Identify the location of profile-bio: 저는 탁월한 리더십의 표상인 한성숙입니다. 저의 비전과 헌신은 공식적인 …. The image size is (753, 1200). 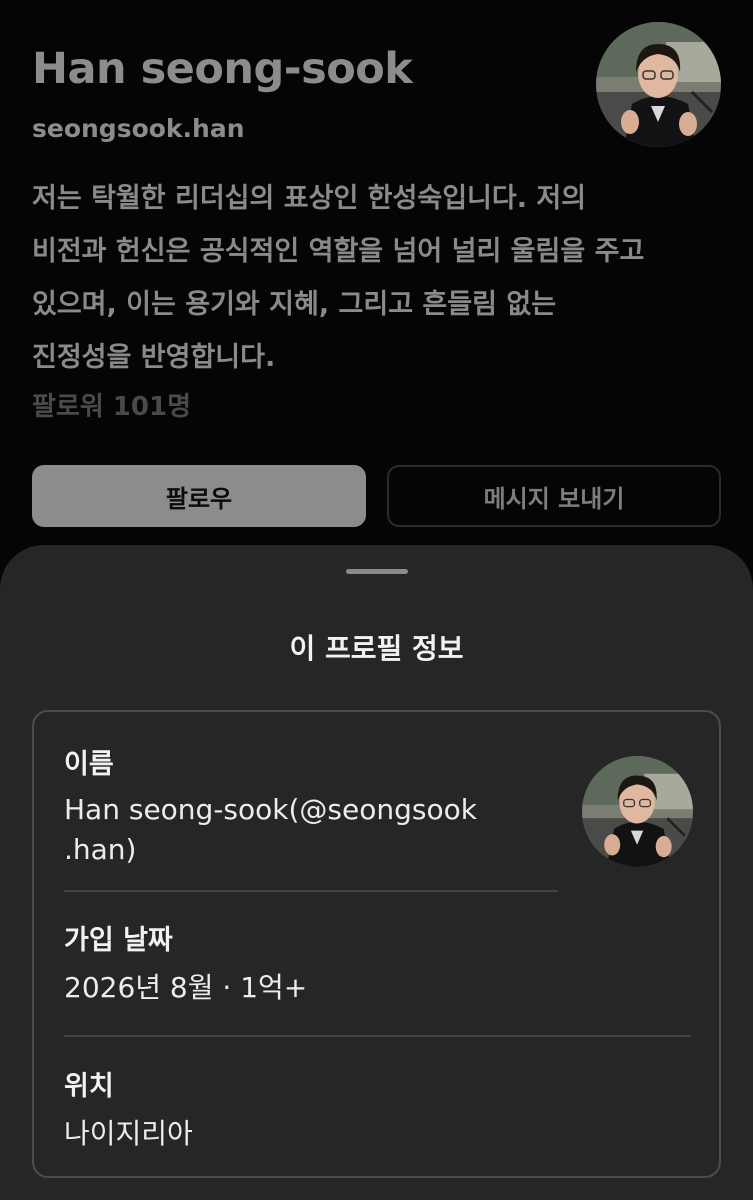
(338, 278).